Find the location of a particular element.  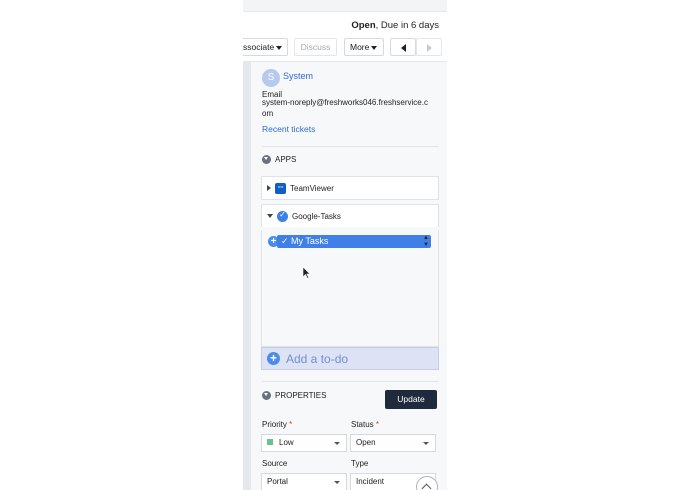

teamviewer-icon is located at coordinates (280, 187).